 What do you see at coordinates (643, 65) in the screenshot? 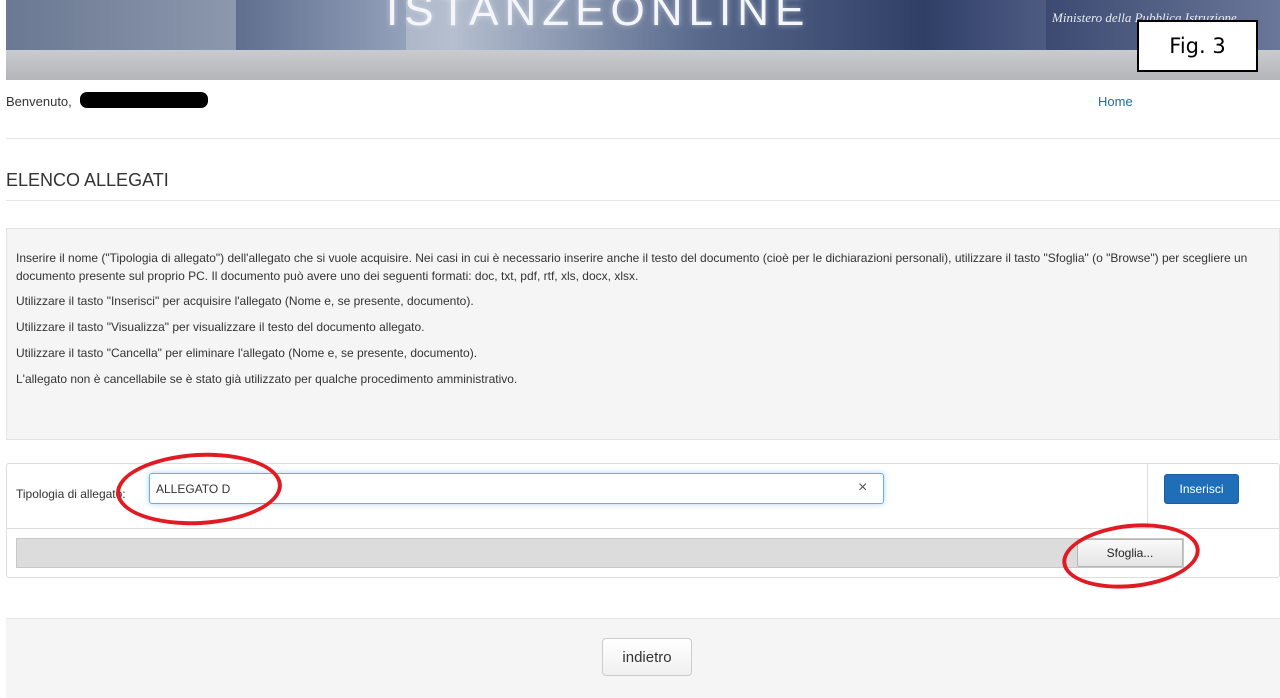
I see `banner-strip` at bounding box center [643, 65].